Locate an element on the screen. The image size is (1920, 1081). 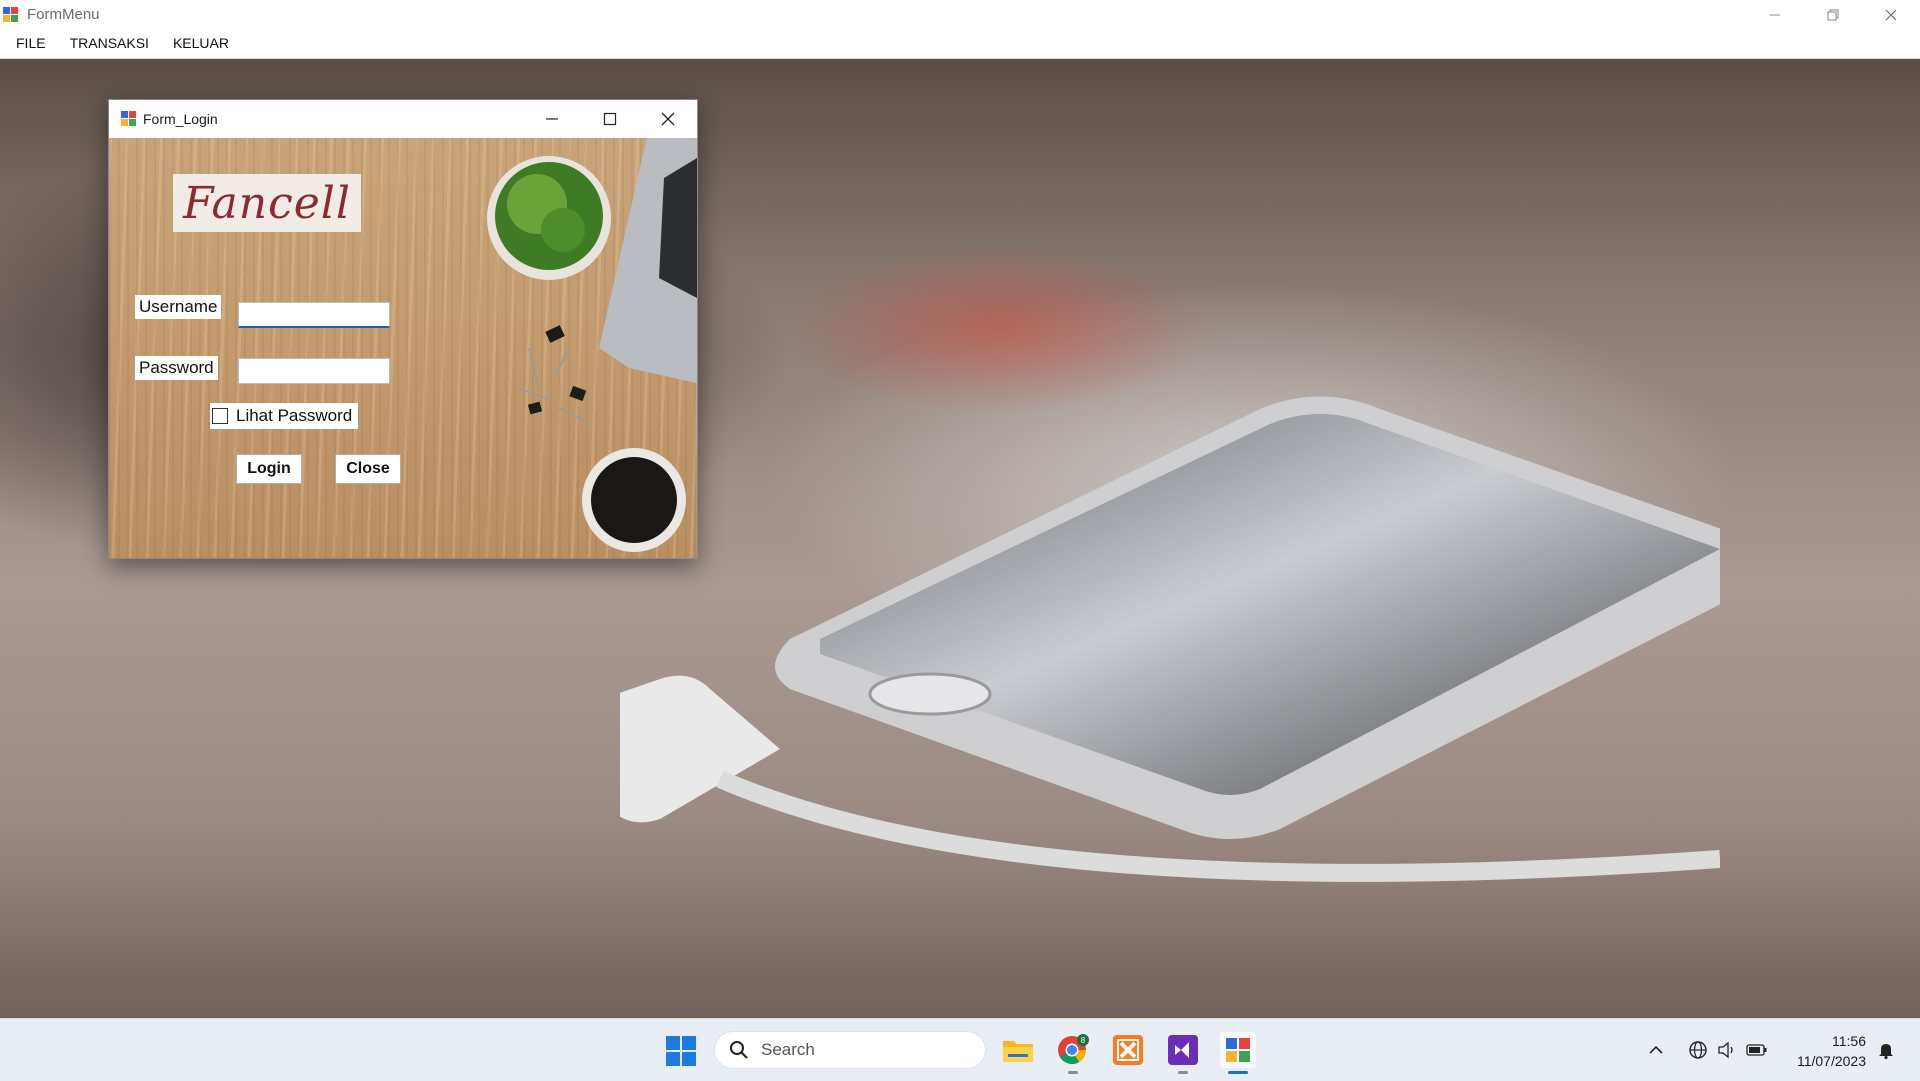
taskbar-chrome: 8 is located at coordinates (1073, 1050).